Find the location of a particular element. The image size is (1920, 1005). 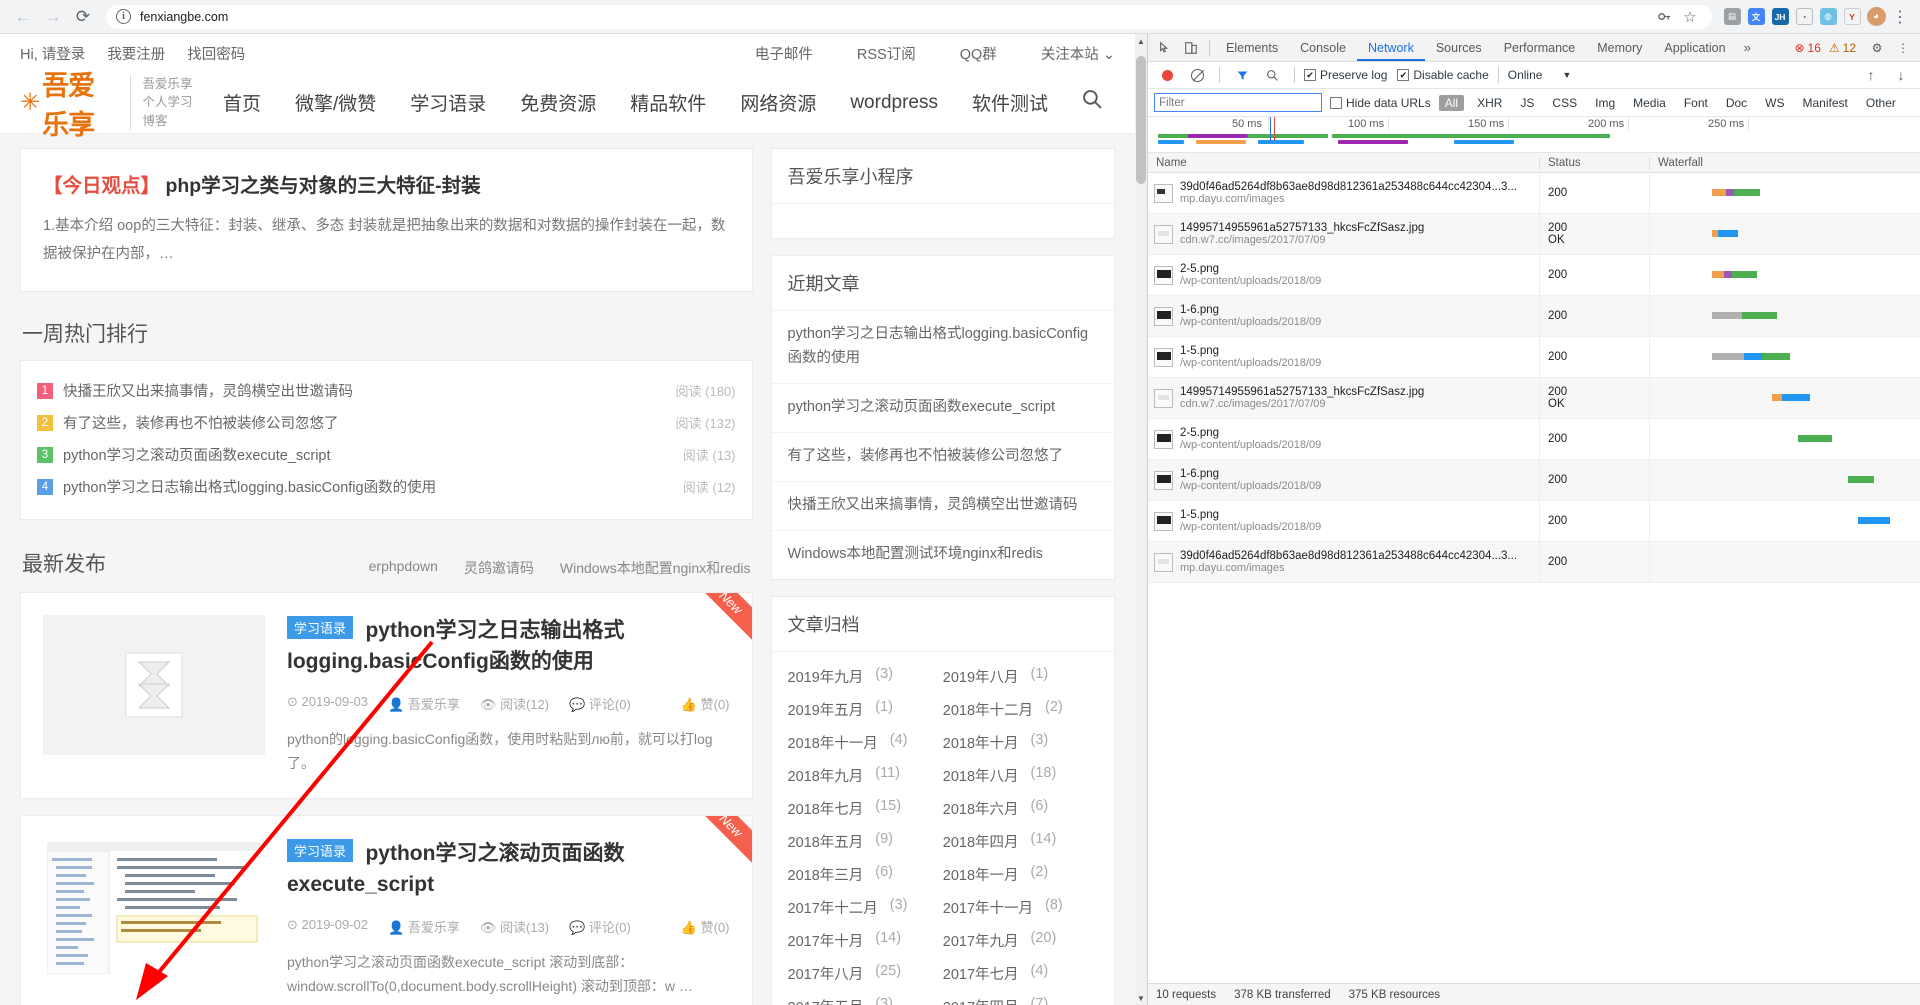

inspect-element-icon is located at coordinates (1165, 48).